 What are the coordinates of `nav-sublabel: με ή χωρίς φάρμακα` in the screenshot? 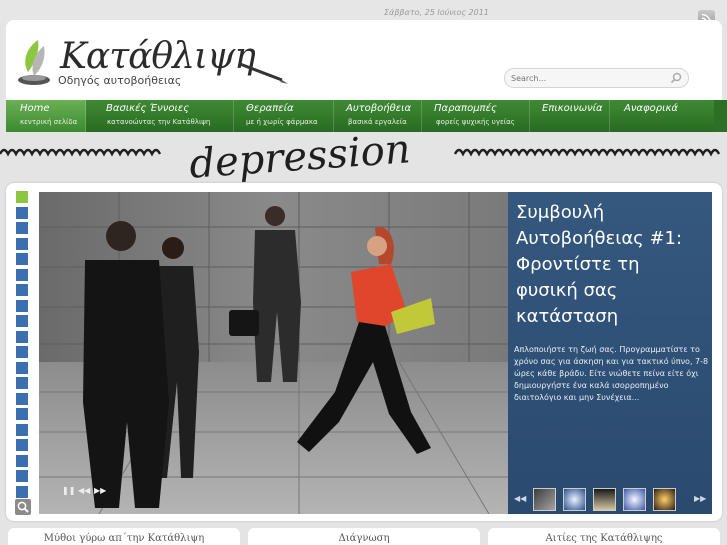 It's located at (282, 122).